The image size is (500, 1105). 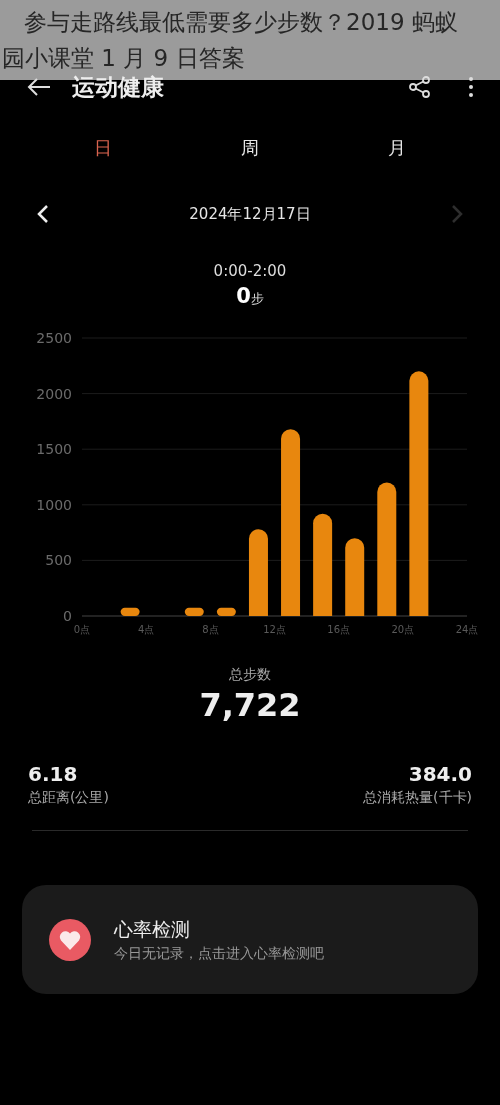 What do you see at coordinates (58, 560) in the screenshot?
I see `y-axis-label: 500` at bounding box center [58, 560].